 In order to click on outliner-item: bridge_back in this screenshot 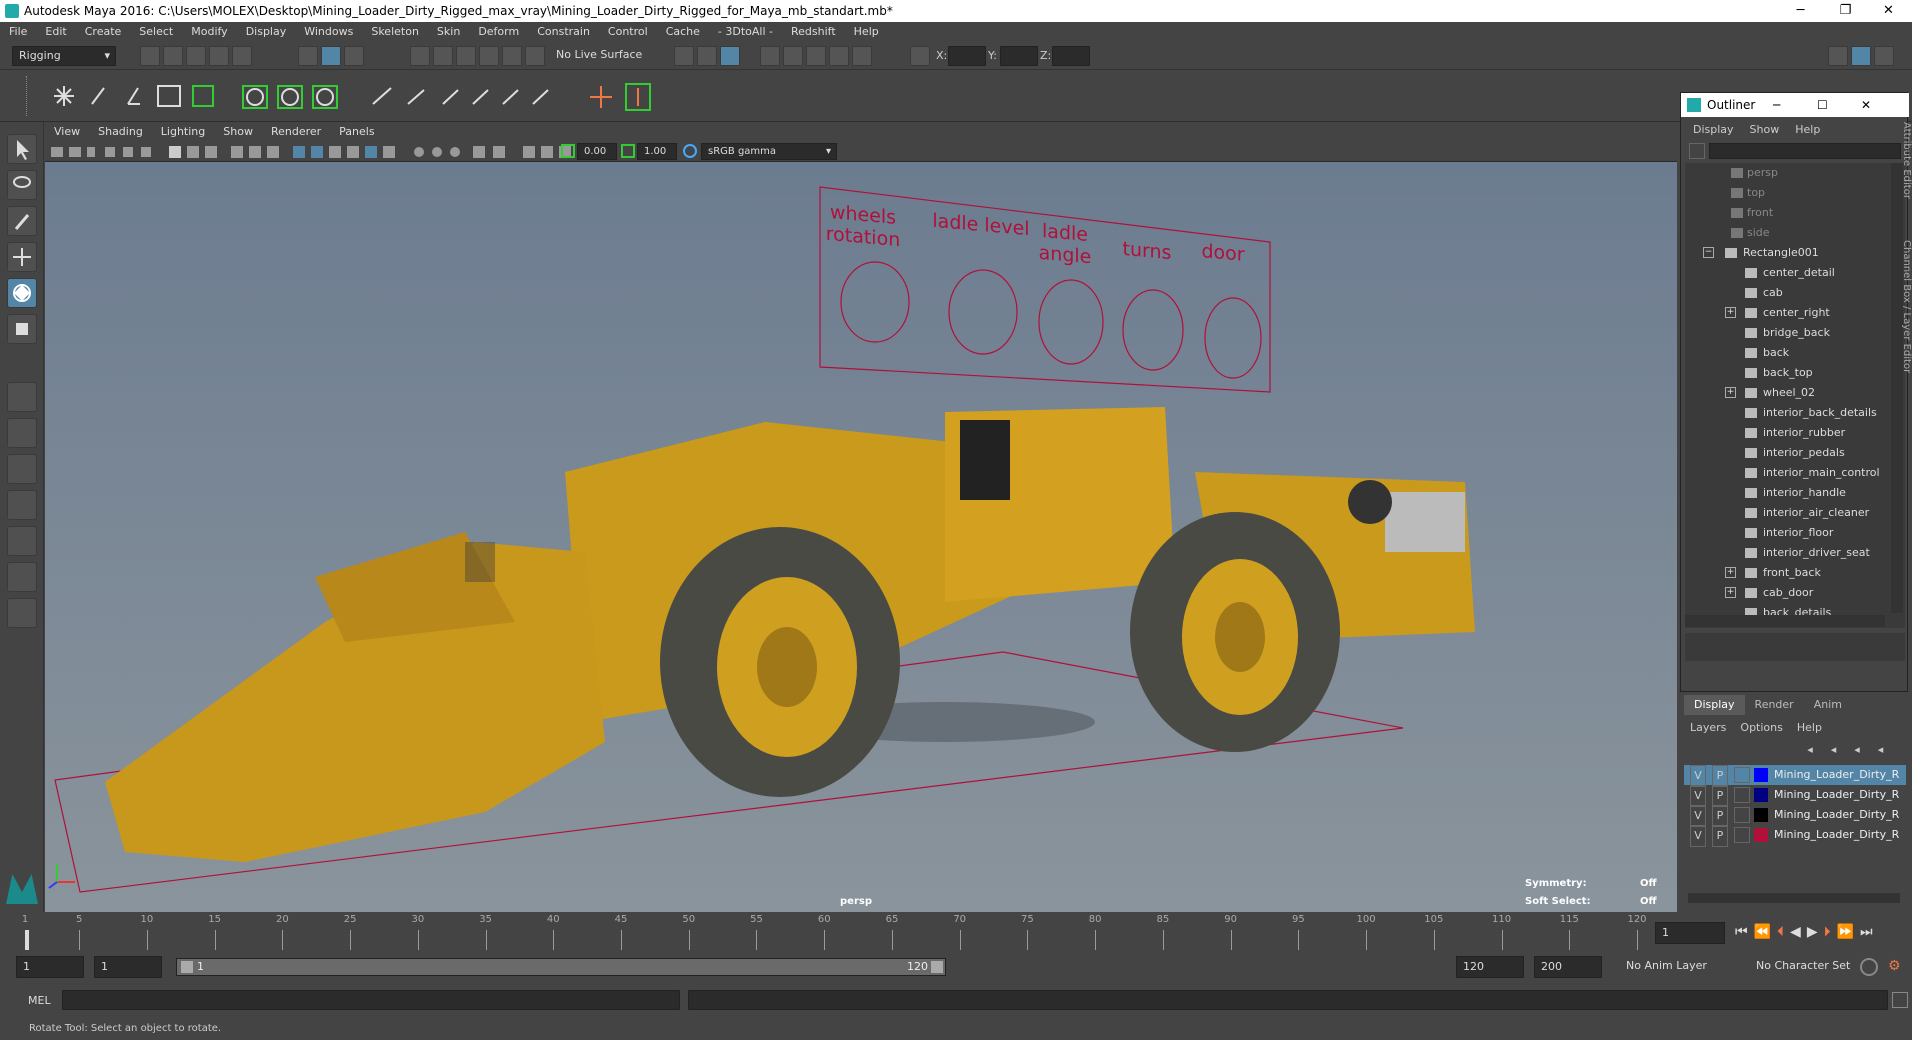, I will do `click(1785, 333)`.